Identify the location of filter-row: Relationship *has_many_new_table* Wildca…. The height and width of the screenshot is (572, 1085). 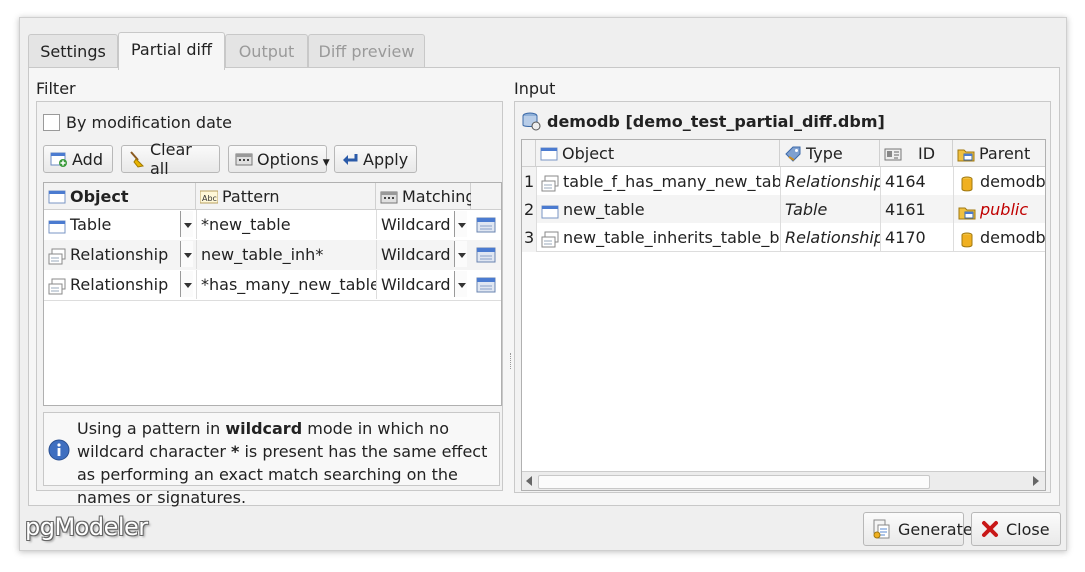
(272, 285).